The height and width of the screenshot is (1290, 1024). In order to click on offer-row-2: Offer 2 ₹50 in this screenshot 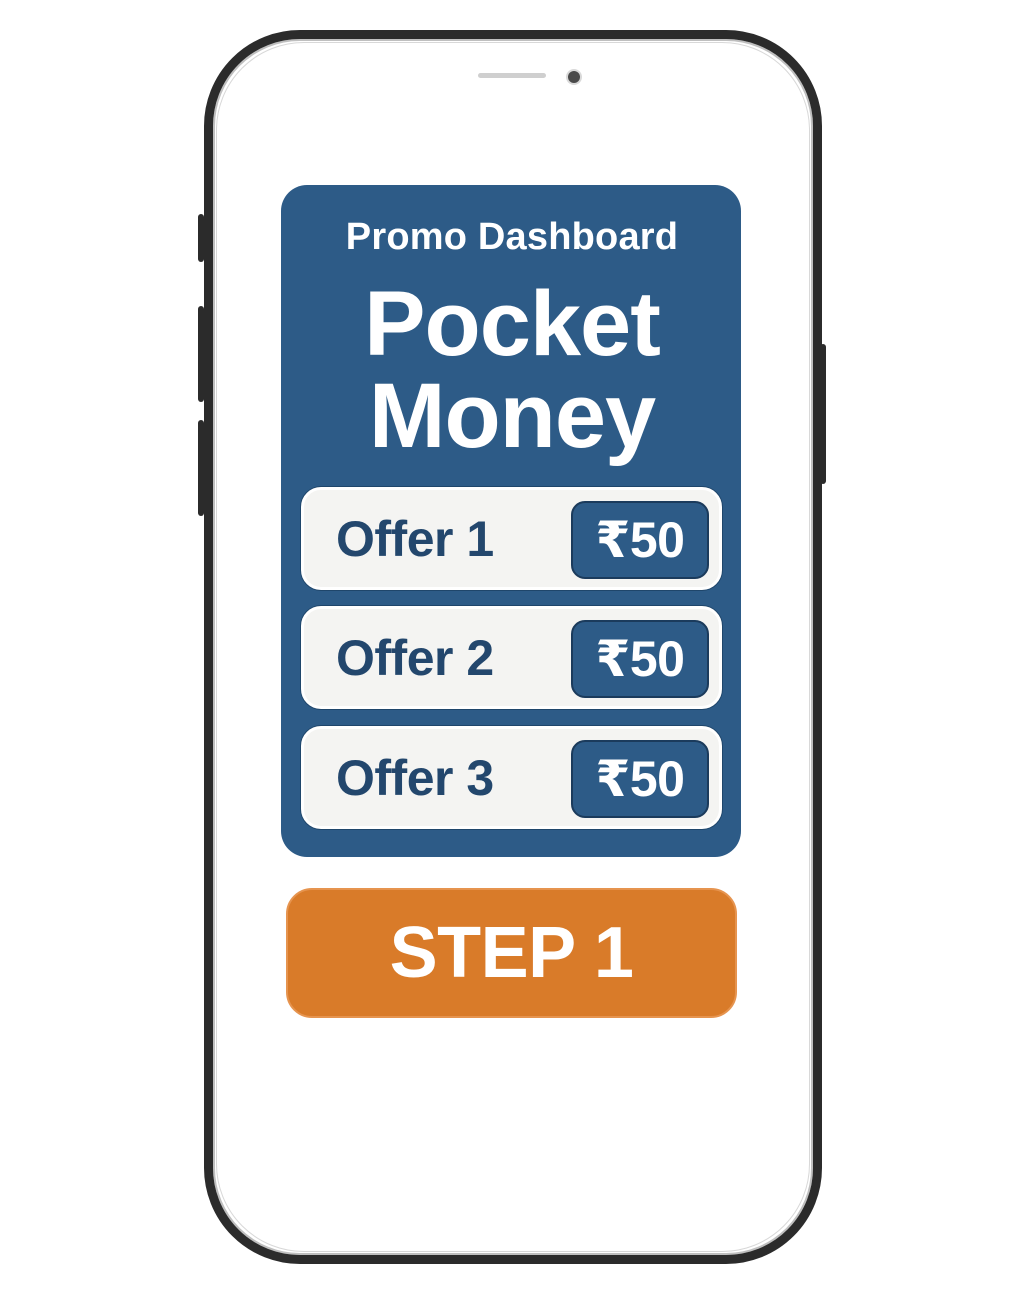, I will do `click(511, 657)`.